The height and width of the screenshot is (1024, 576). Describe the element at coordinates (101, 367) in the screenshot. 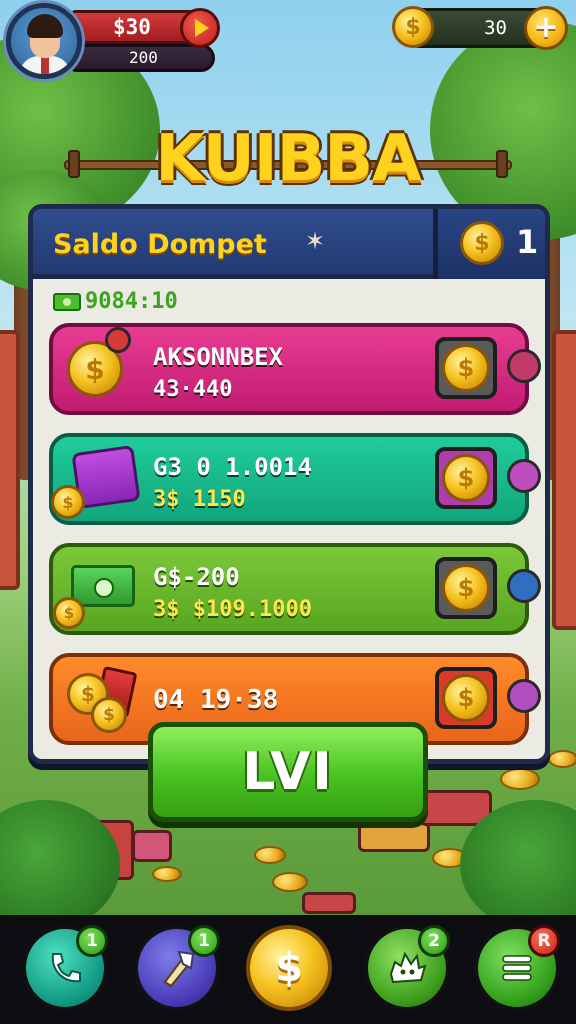

I see `coin-stack-icon: $` at that location.